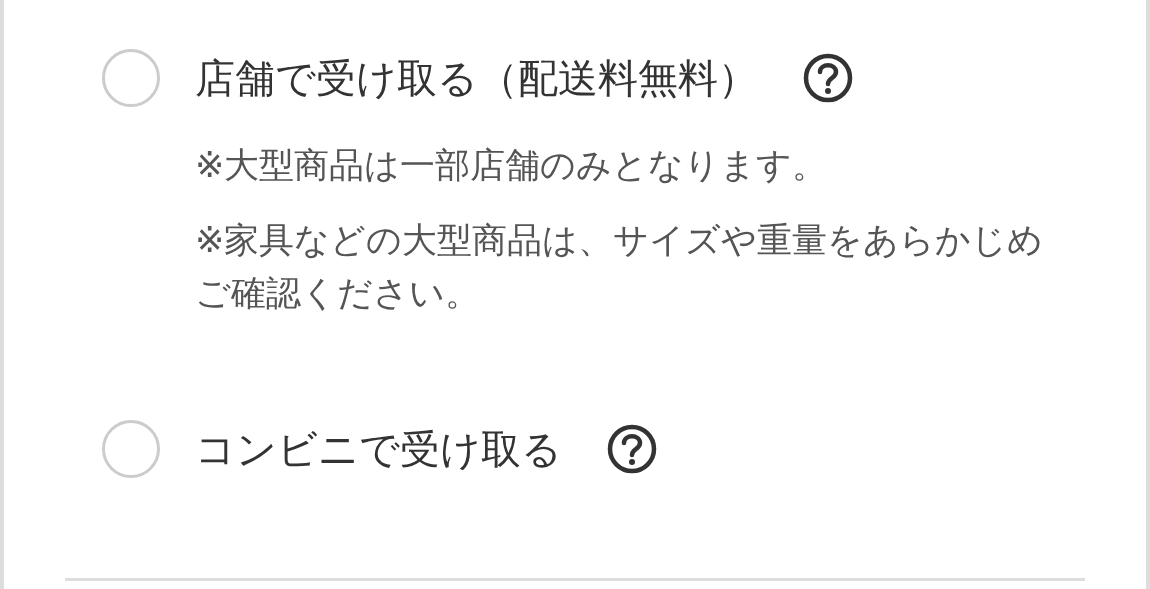 This screenshot has height=589, width=1150. Describe the element at coordinates (620, 267) in the screenshot. I see `note-text: ※家具などの大型商品は、サイズや重量をあらかじめご確認ください。` at that location.